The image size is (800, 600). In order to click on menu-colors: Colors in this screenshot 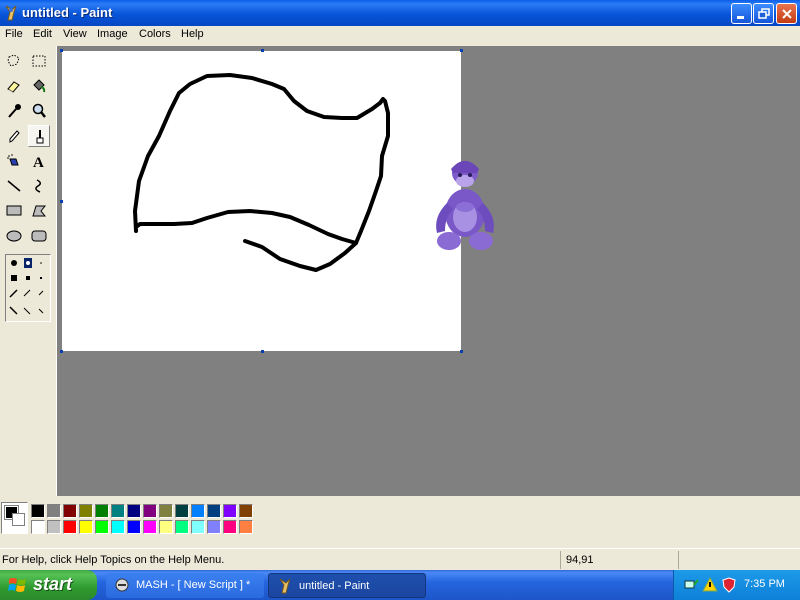, I will do `click(155, 34)`.